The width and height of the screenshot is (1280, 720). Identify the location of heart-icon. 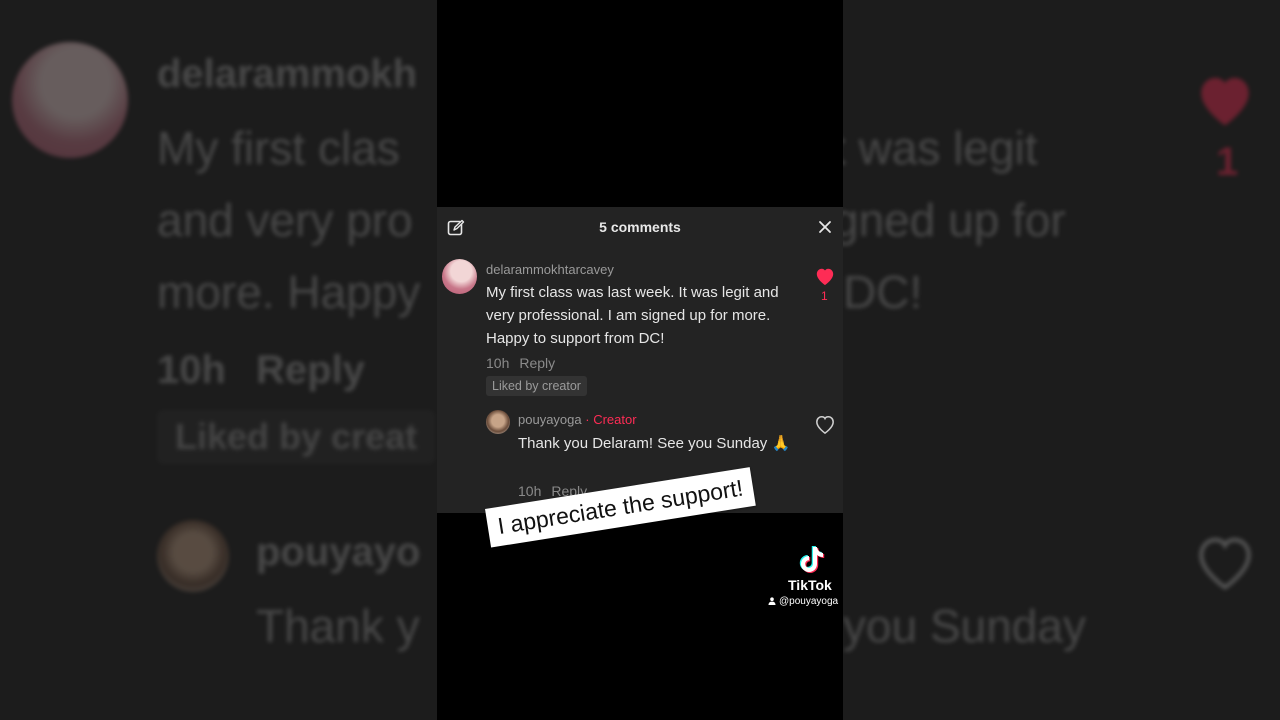
(825, 276).